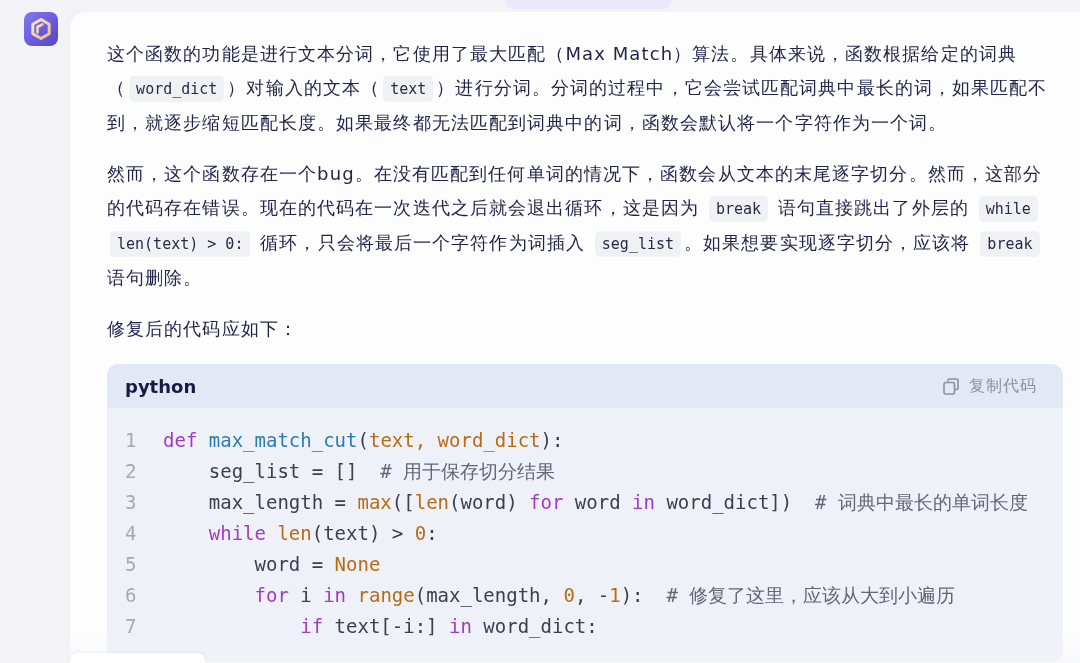 Image resolution: width=1080 pixels, height=663 pixels. I want to click on copy-code-button: 复制代码, so click(990, 386).